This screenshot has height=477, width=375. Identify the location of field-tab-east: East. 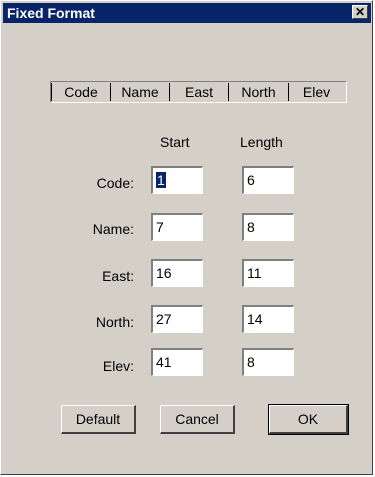
(199, 92).